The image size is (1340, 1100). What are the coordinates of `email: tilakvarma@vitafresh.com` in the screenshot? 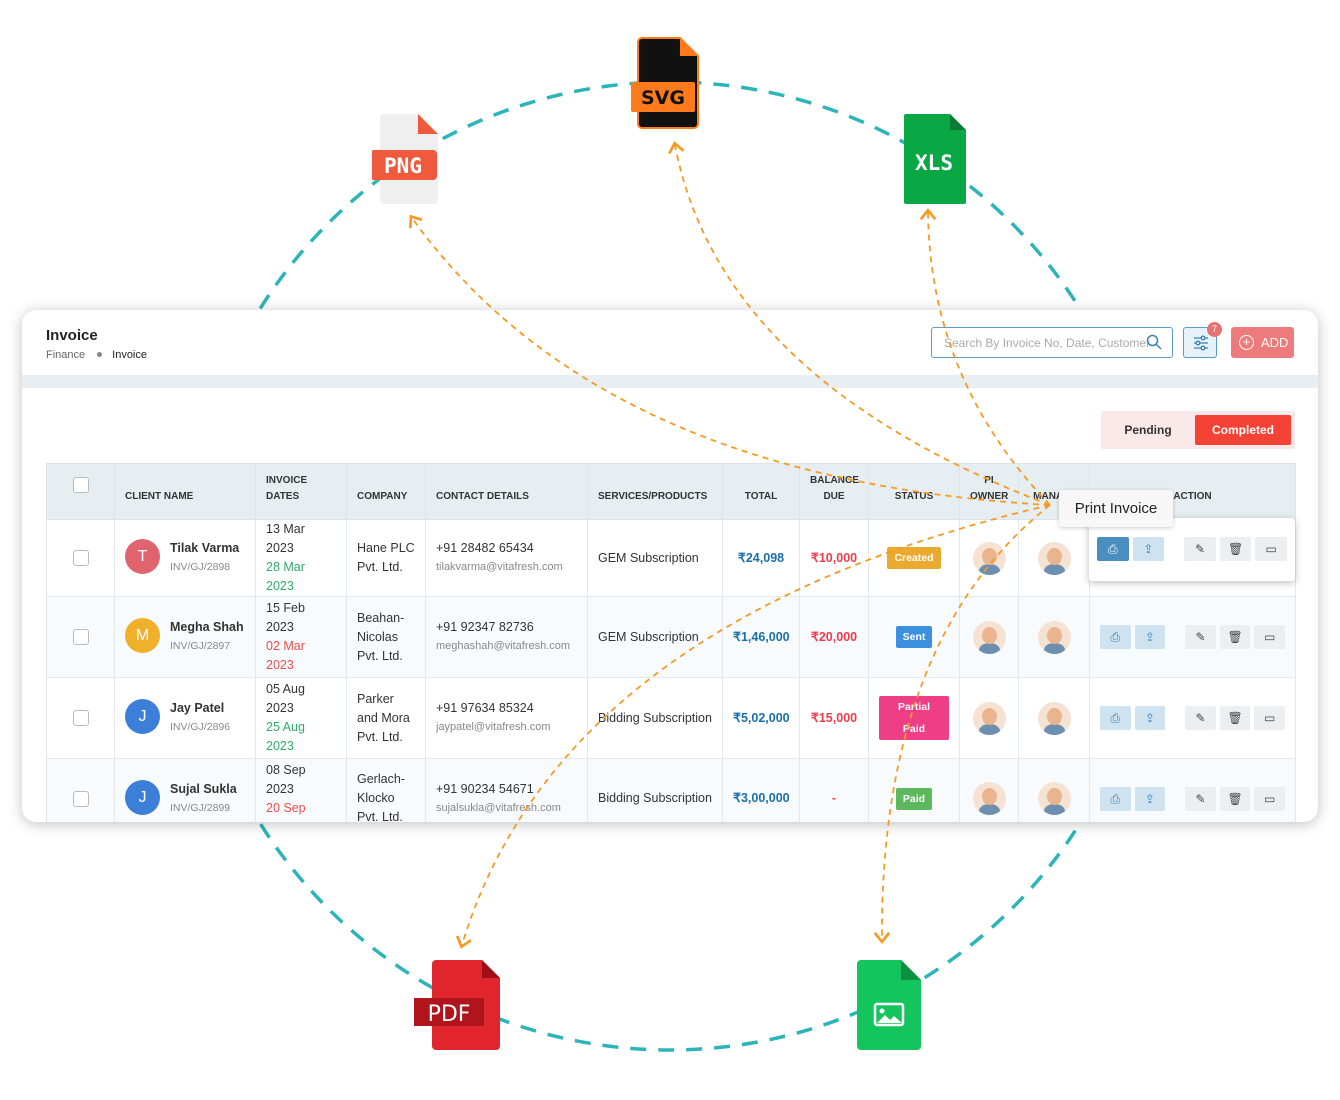 It's located at (506, 567).